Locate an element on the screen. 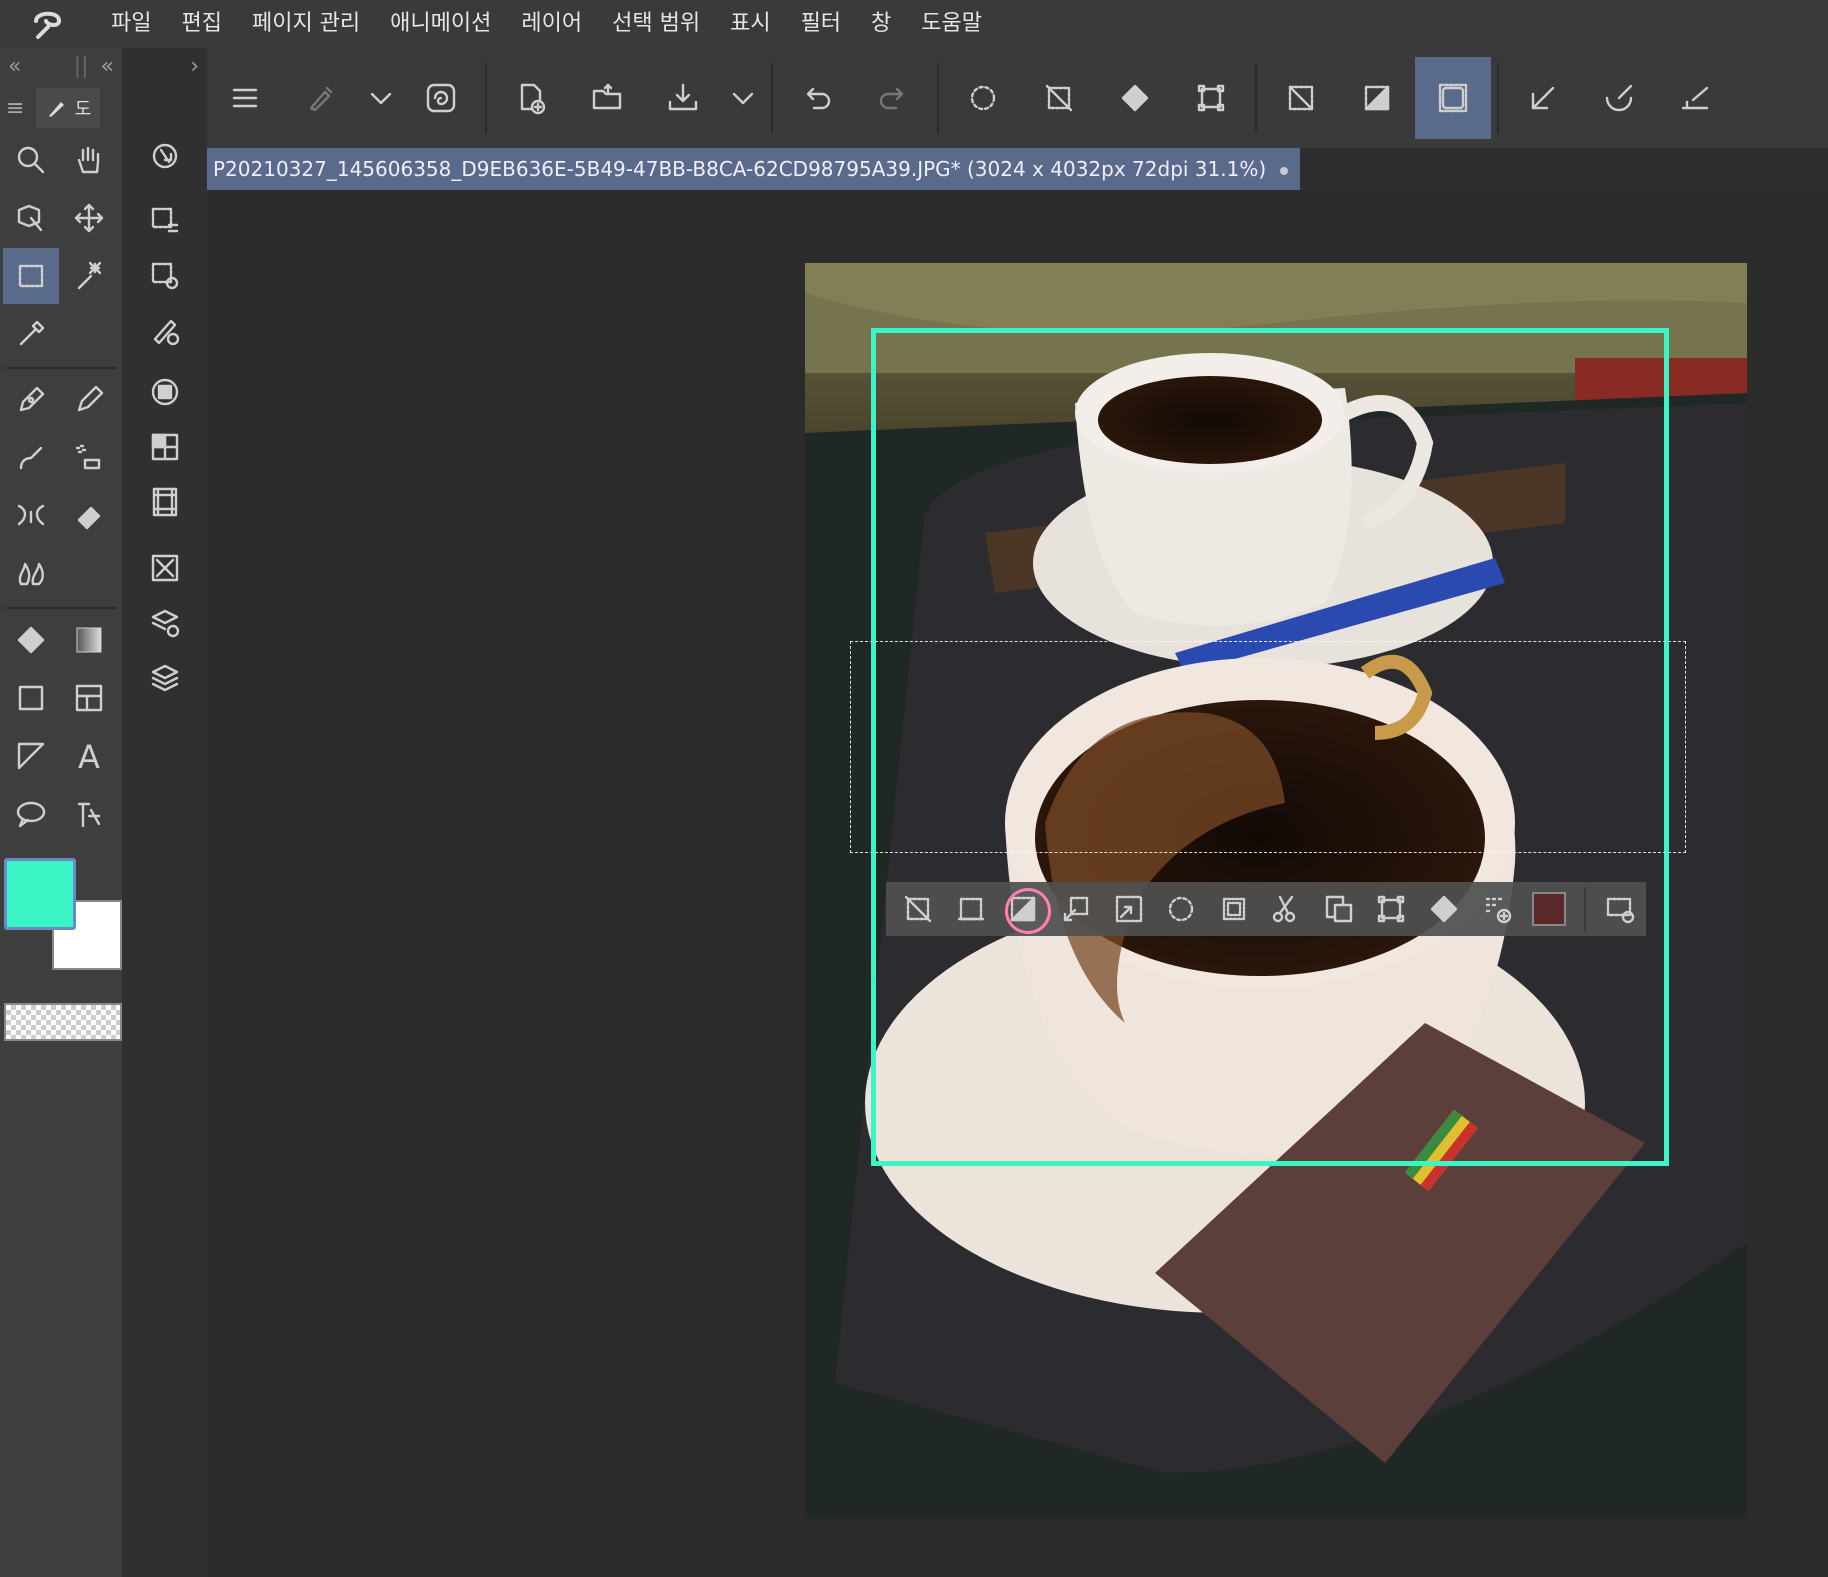 This screenshot has height=1577, width=1828. menu-item: 창 is located at coordinates (881, 24).